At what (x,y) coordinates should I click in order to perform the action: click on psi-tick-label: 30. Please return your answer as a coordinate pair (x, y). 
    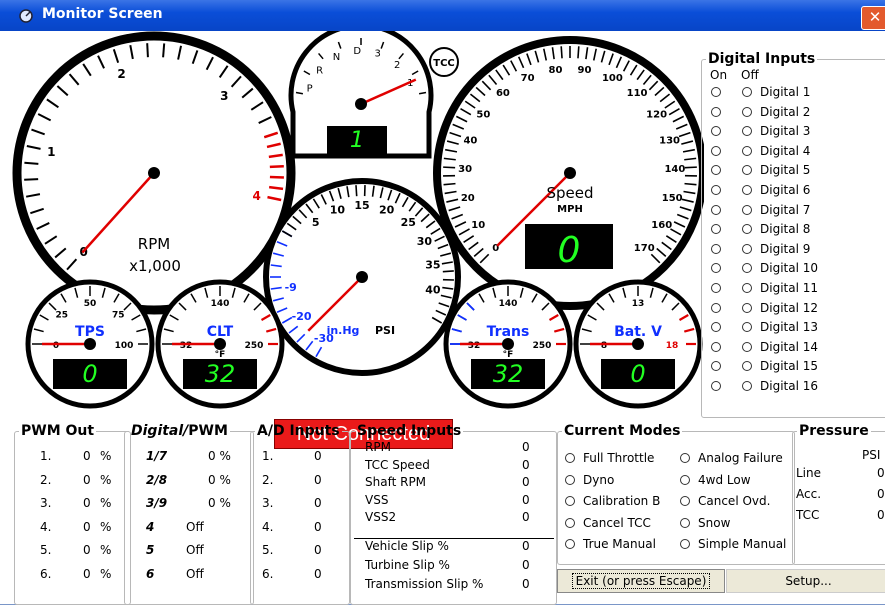
    Looking at the image, I should click on (425, 241).